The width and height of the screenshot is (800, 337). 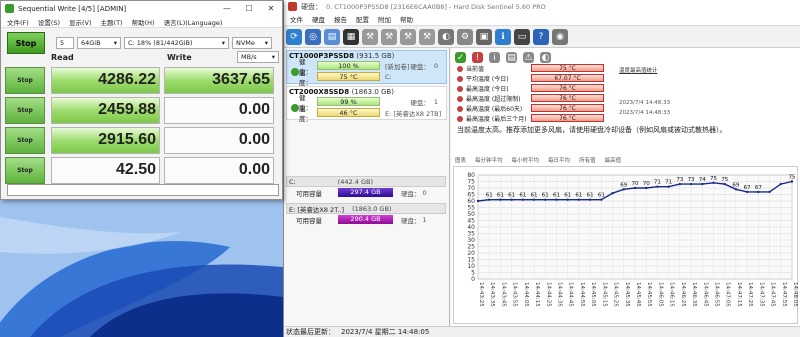 I want to click on report-icon: ▦, so click(x=351, y=36).